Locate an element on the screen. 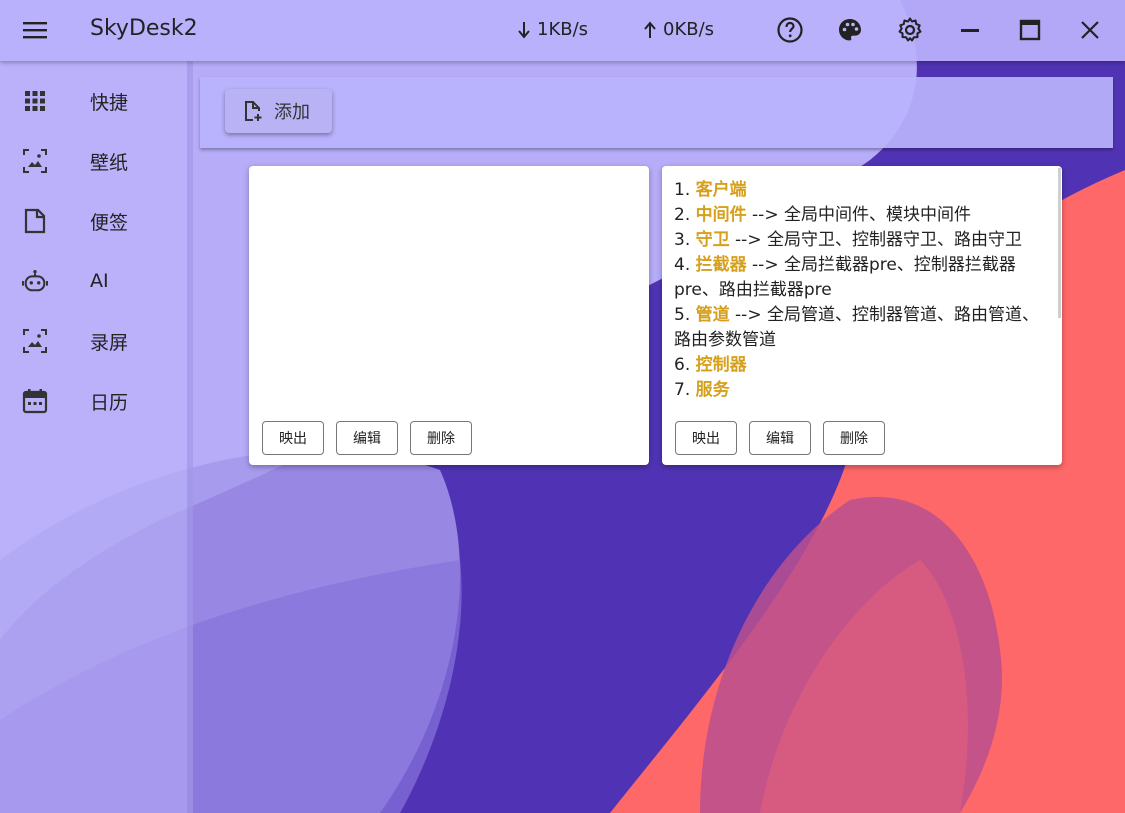 Image resolution: width=1125 pixels, height=813 pixels. note-line: 7. 服务 is located at coordinates (702, 390).